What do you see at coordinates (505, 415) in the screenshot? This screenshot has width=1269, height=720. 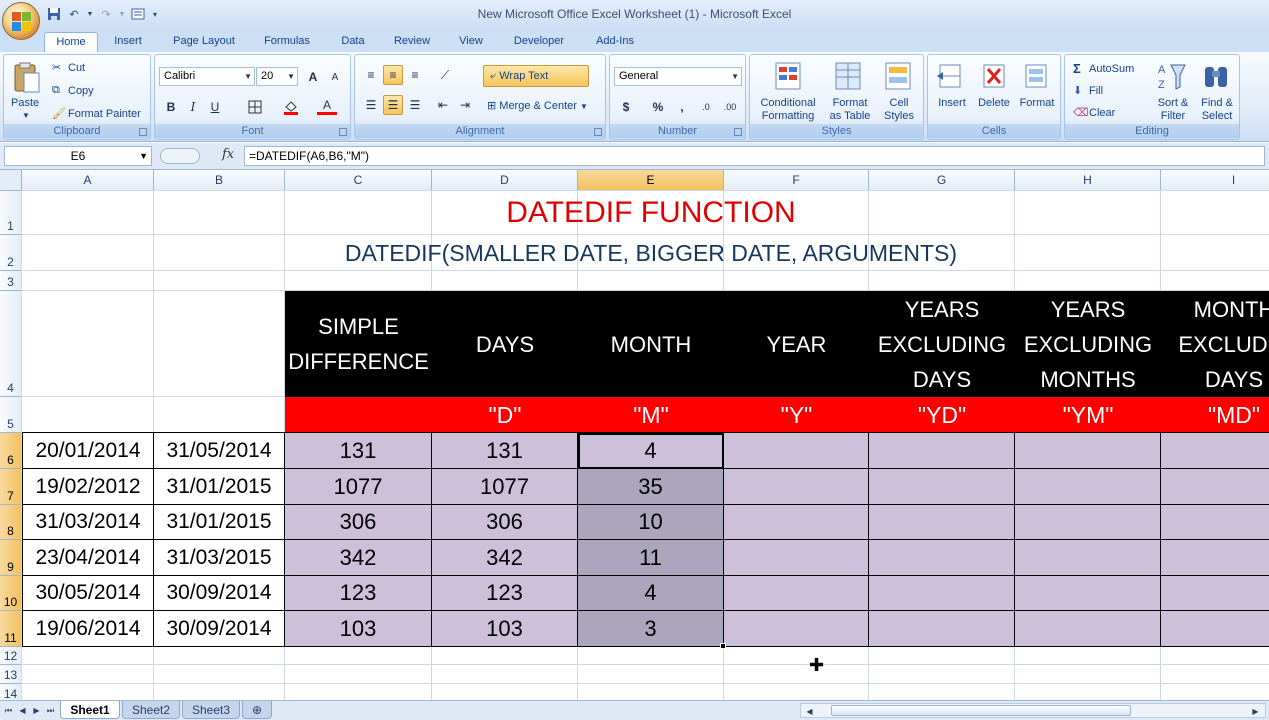 I see `argument-cell: "D"` at bounding box center [505, 415].